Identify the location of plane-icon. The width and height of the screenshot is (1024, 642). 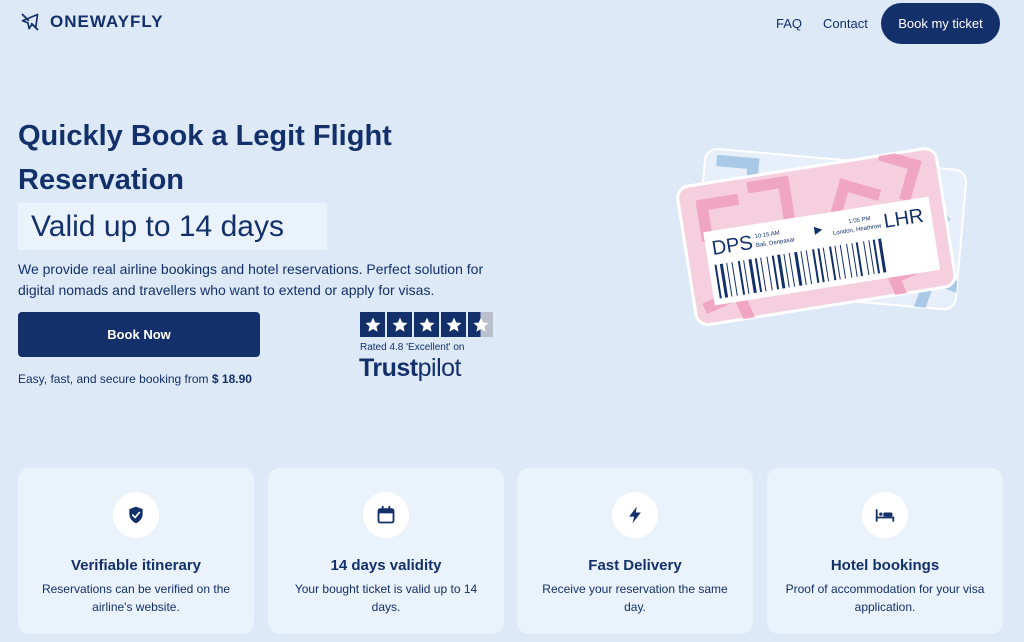
(30, 22).